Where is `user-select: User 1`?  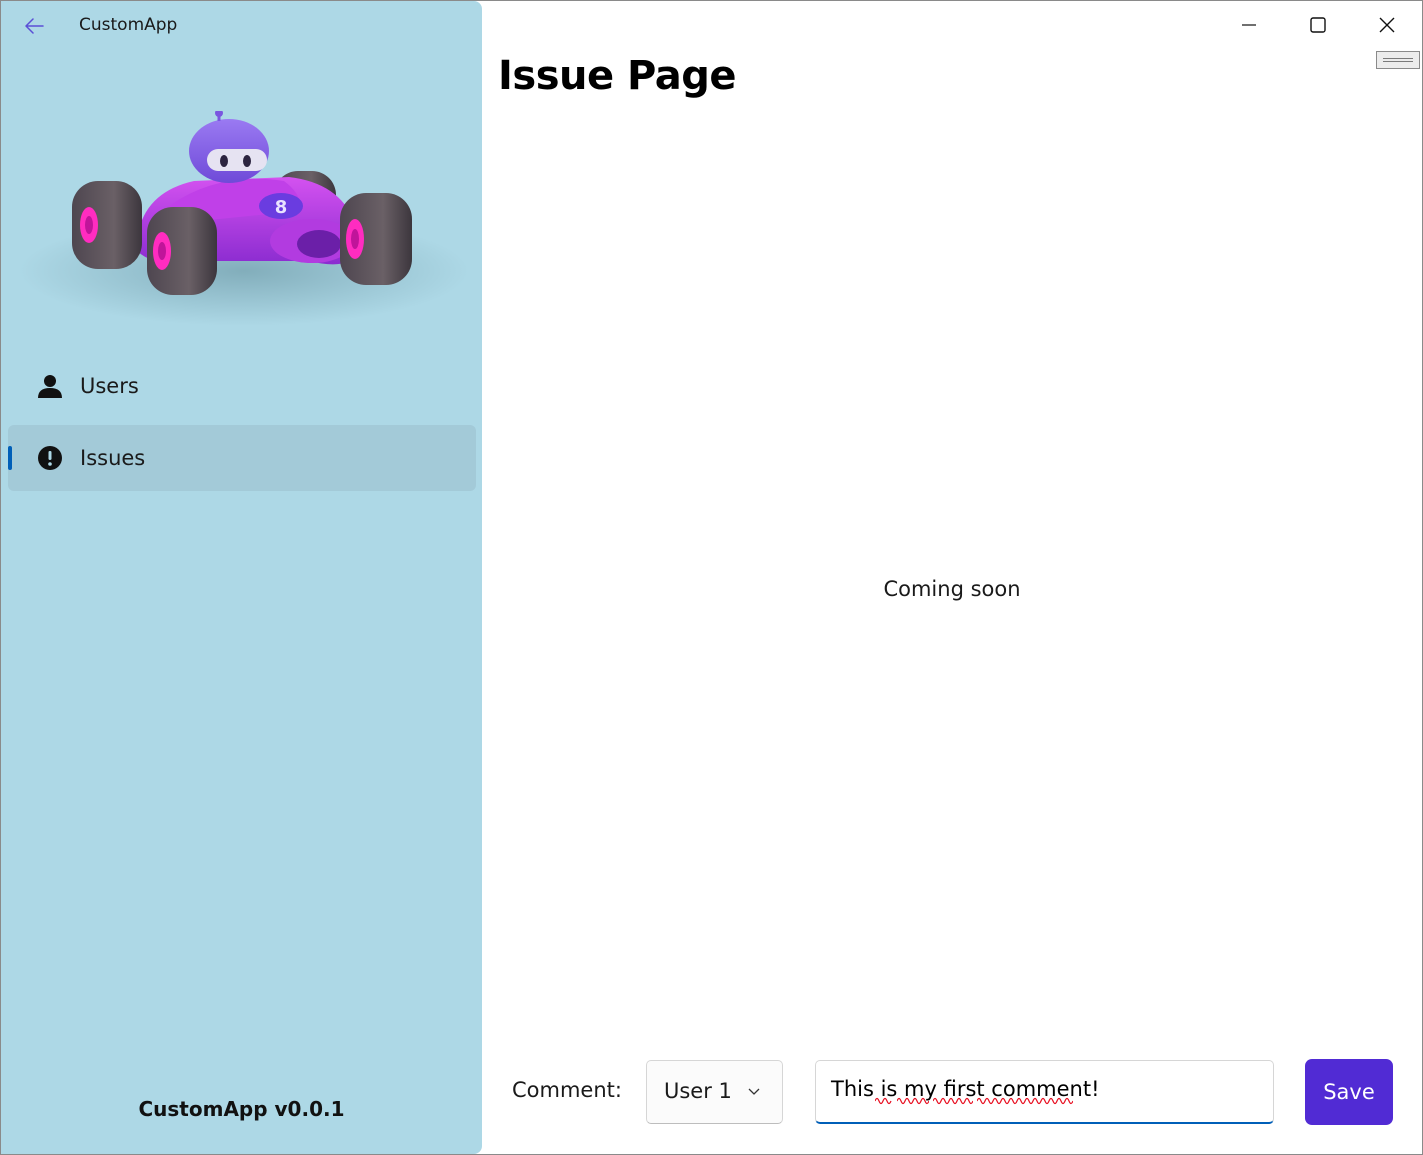 user-select: User 1 is located at coordinates (714, 1092).